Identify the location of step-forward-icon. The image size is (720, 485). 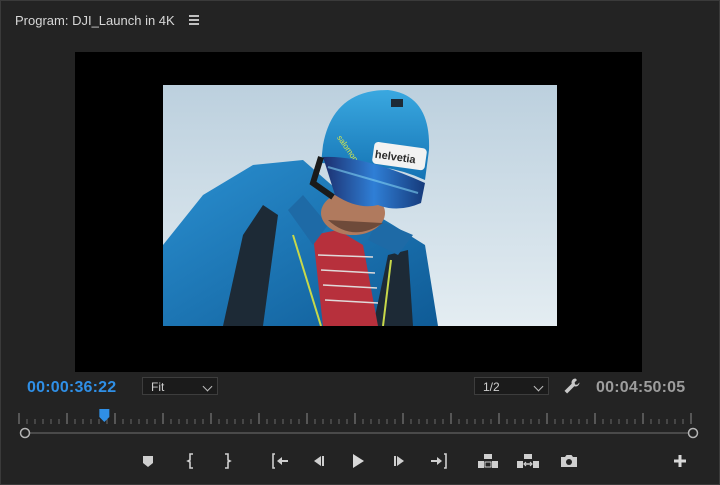
(400, 461).